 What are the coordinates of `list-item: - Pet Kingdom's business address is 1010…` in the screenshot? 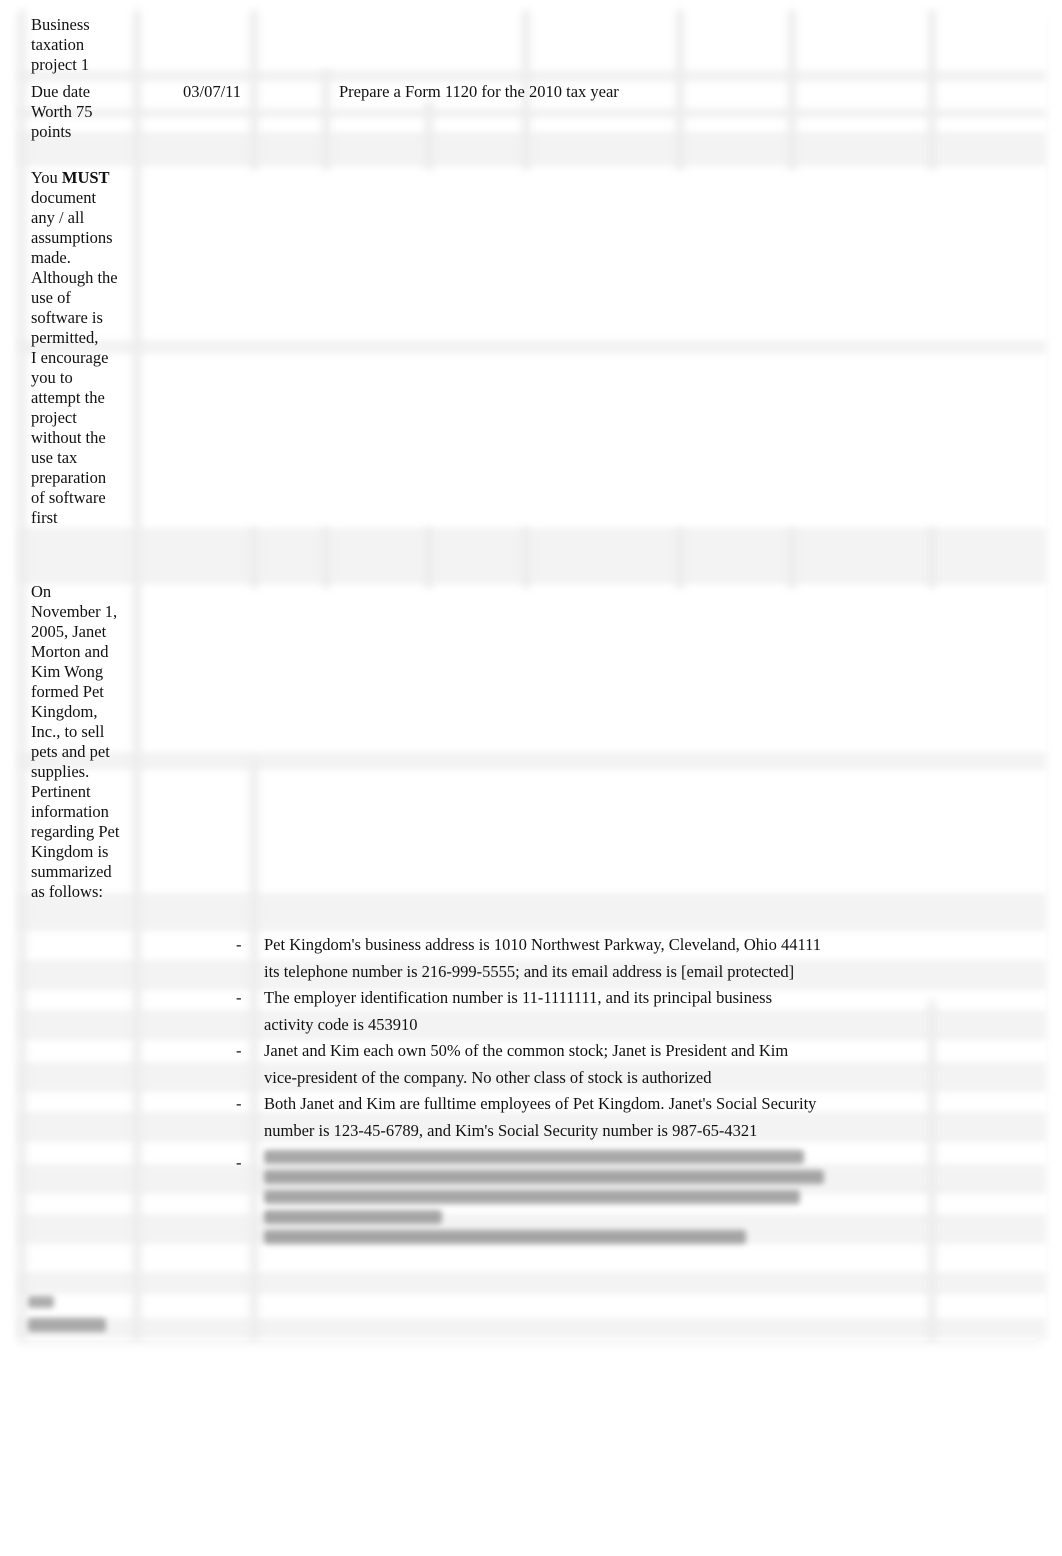 It's located at (556, 958).